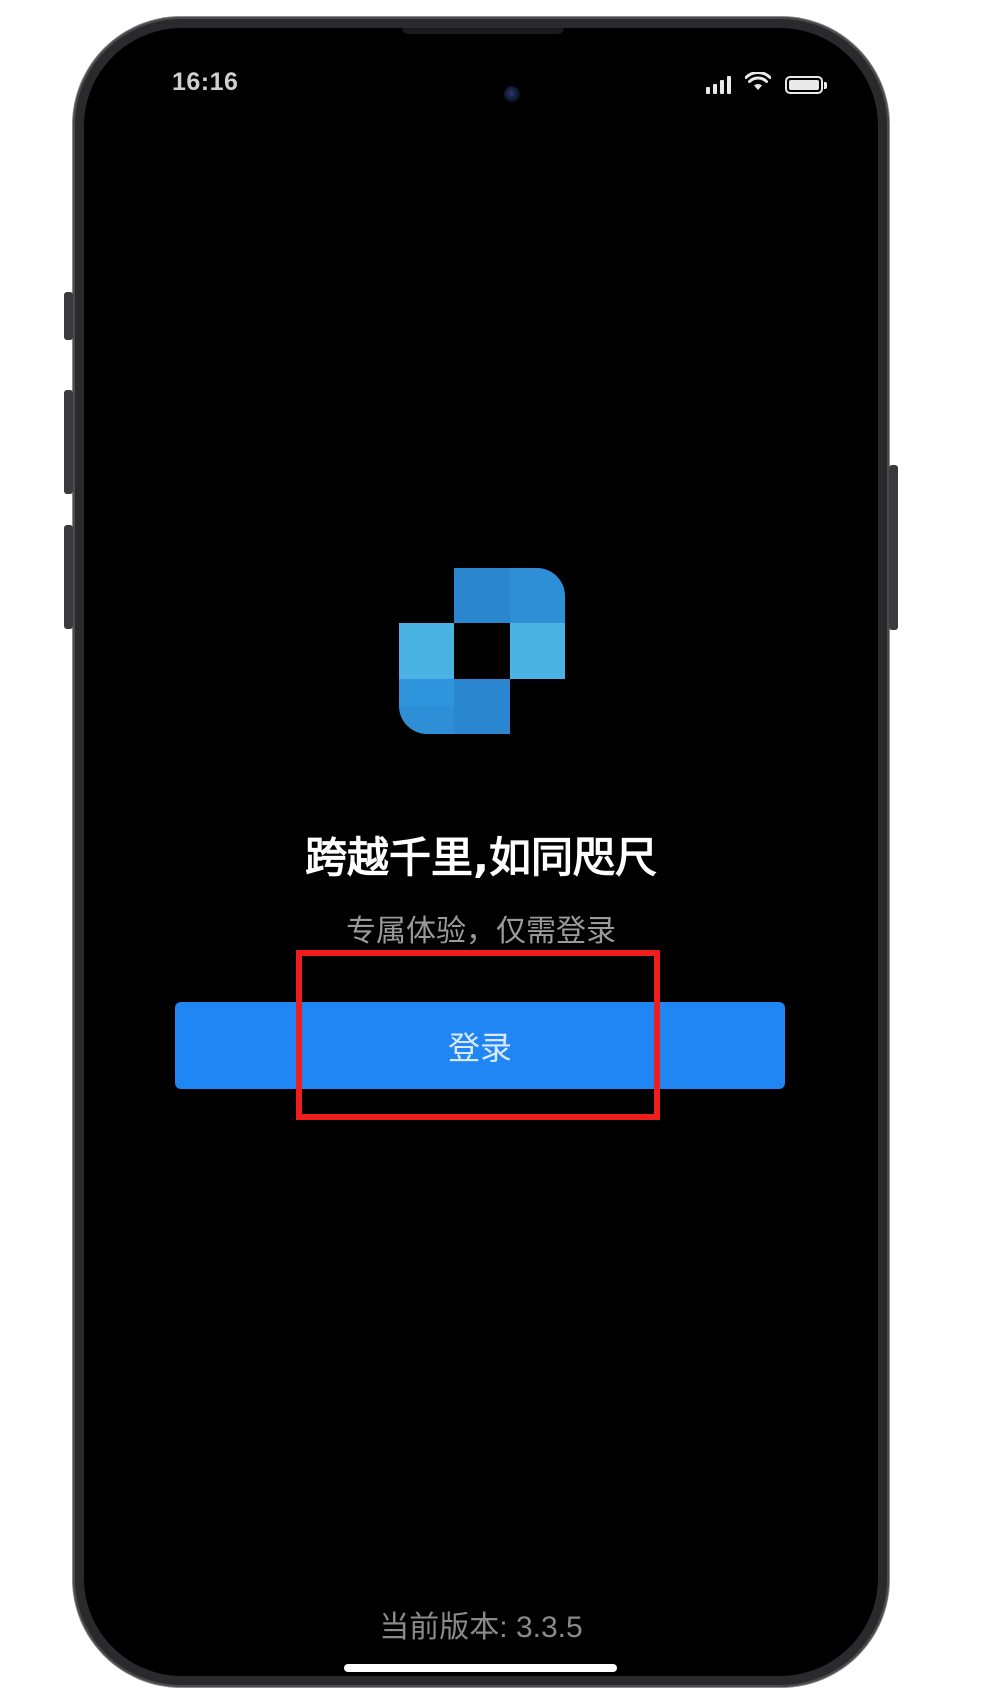 This screenshot has width=993, height=1702. I want to click on status-time: 16:16, so click(205, 82).